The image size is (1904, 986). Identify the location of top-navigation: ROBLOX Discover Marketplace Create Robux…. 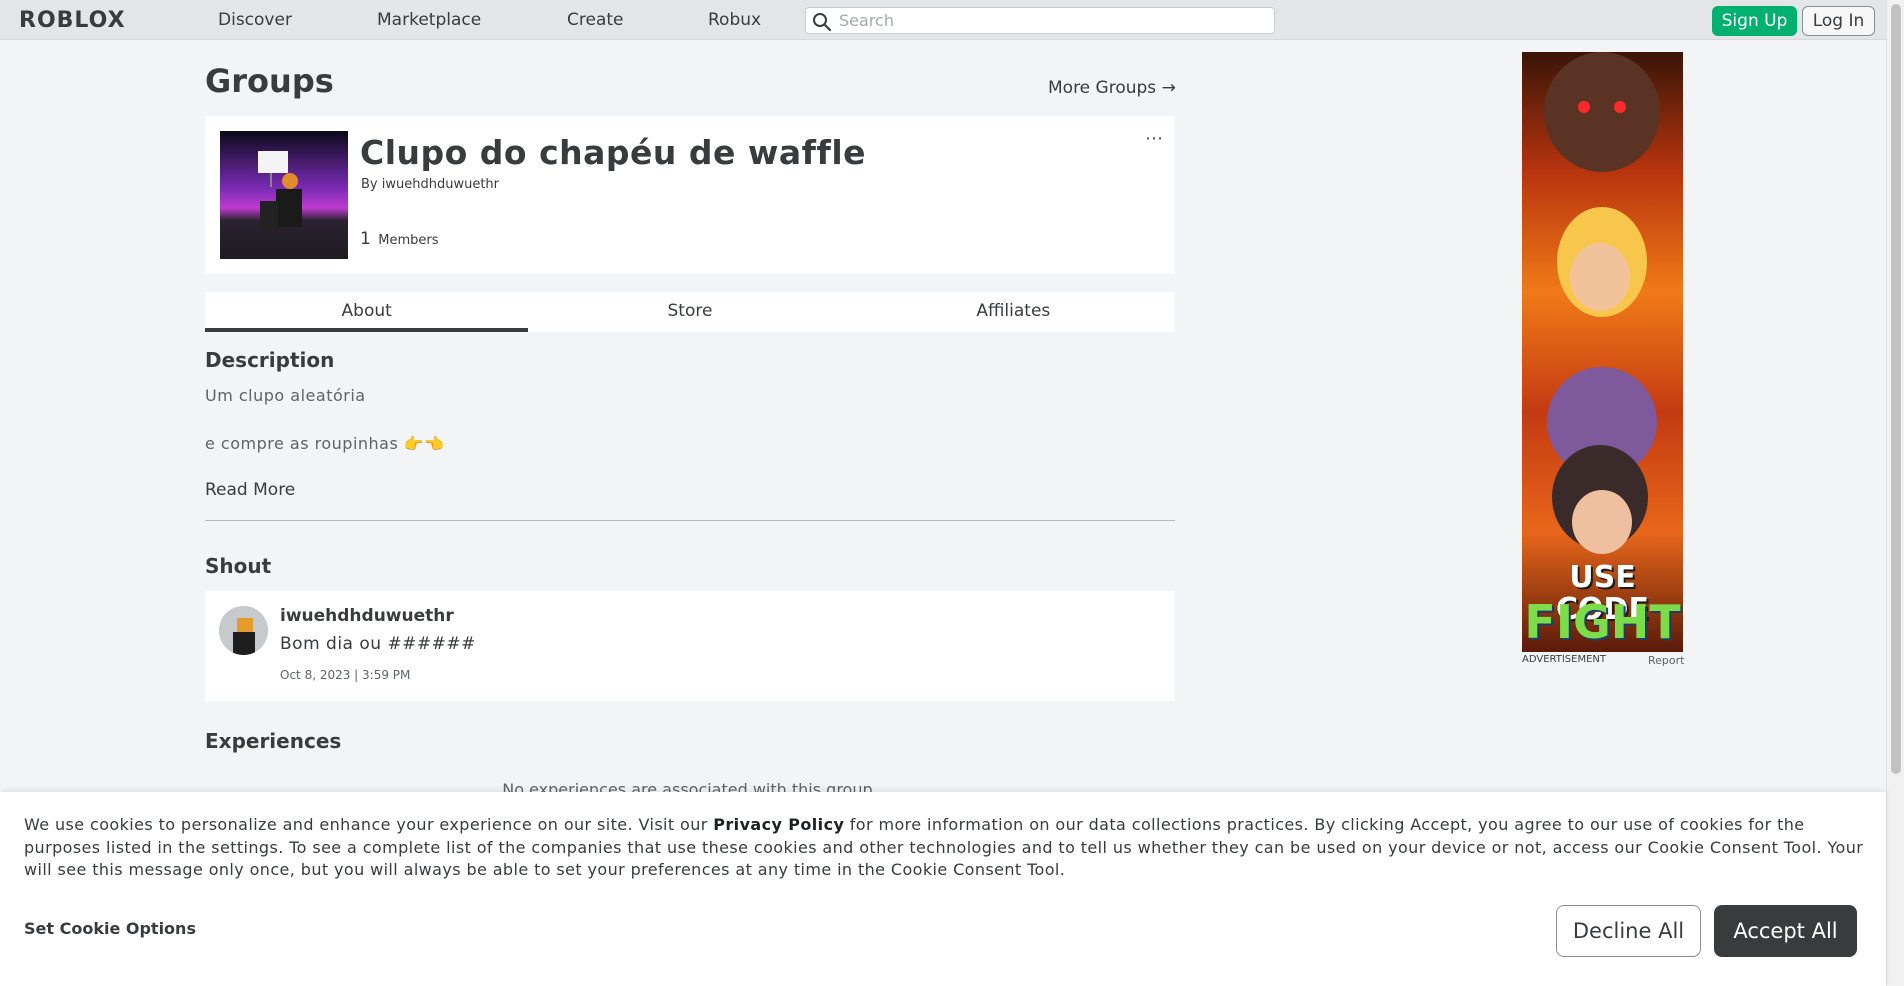
(943, 20).